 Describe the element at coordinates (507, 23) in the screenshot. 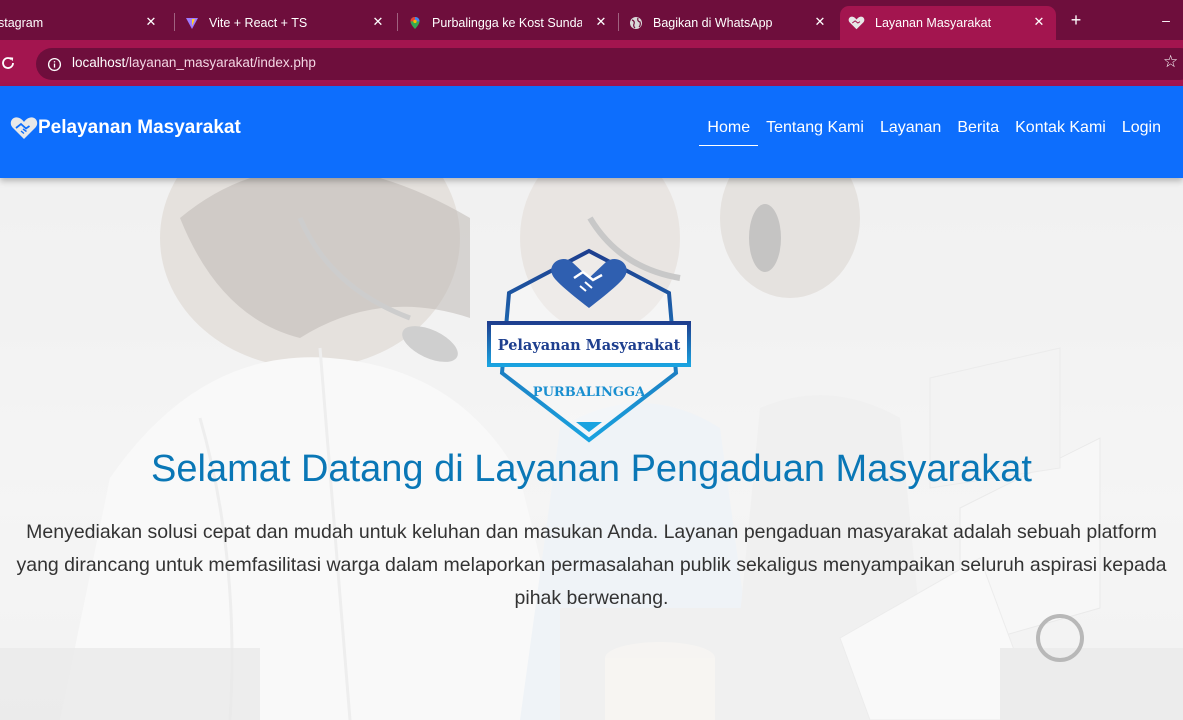

I see `tab-title: Purbalingga ke Kost Sundari` at that location.